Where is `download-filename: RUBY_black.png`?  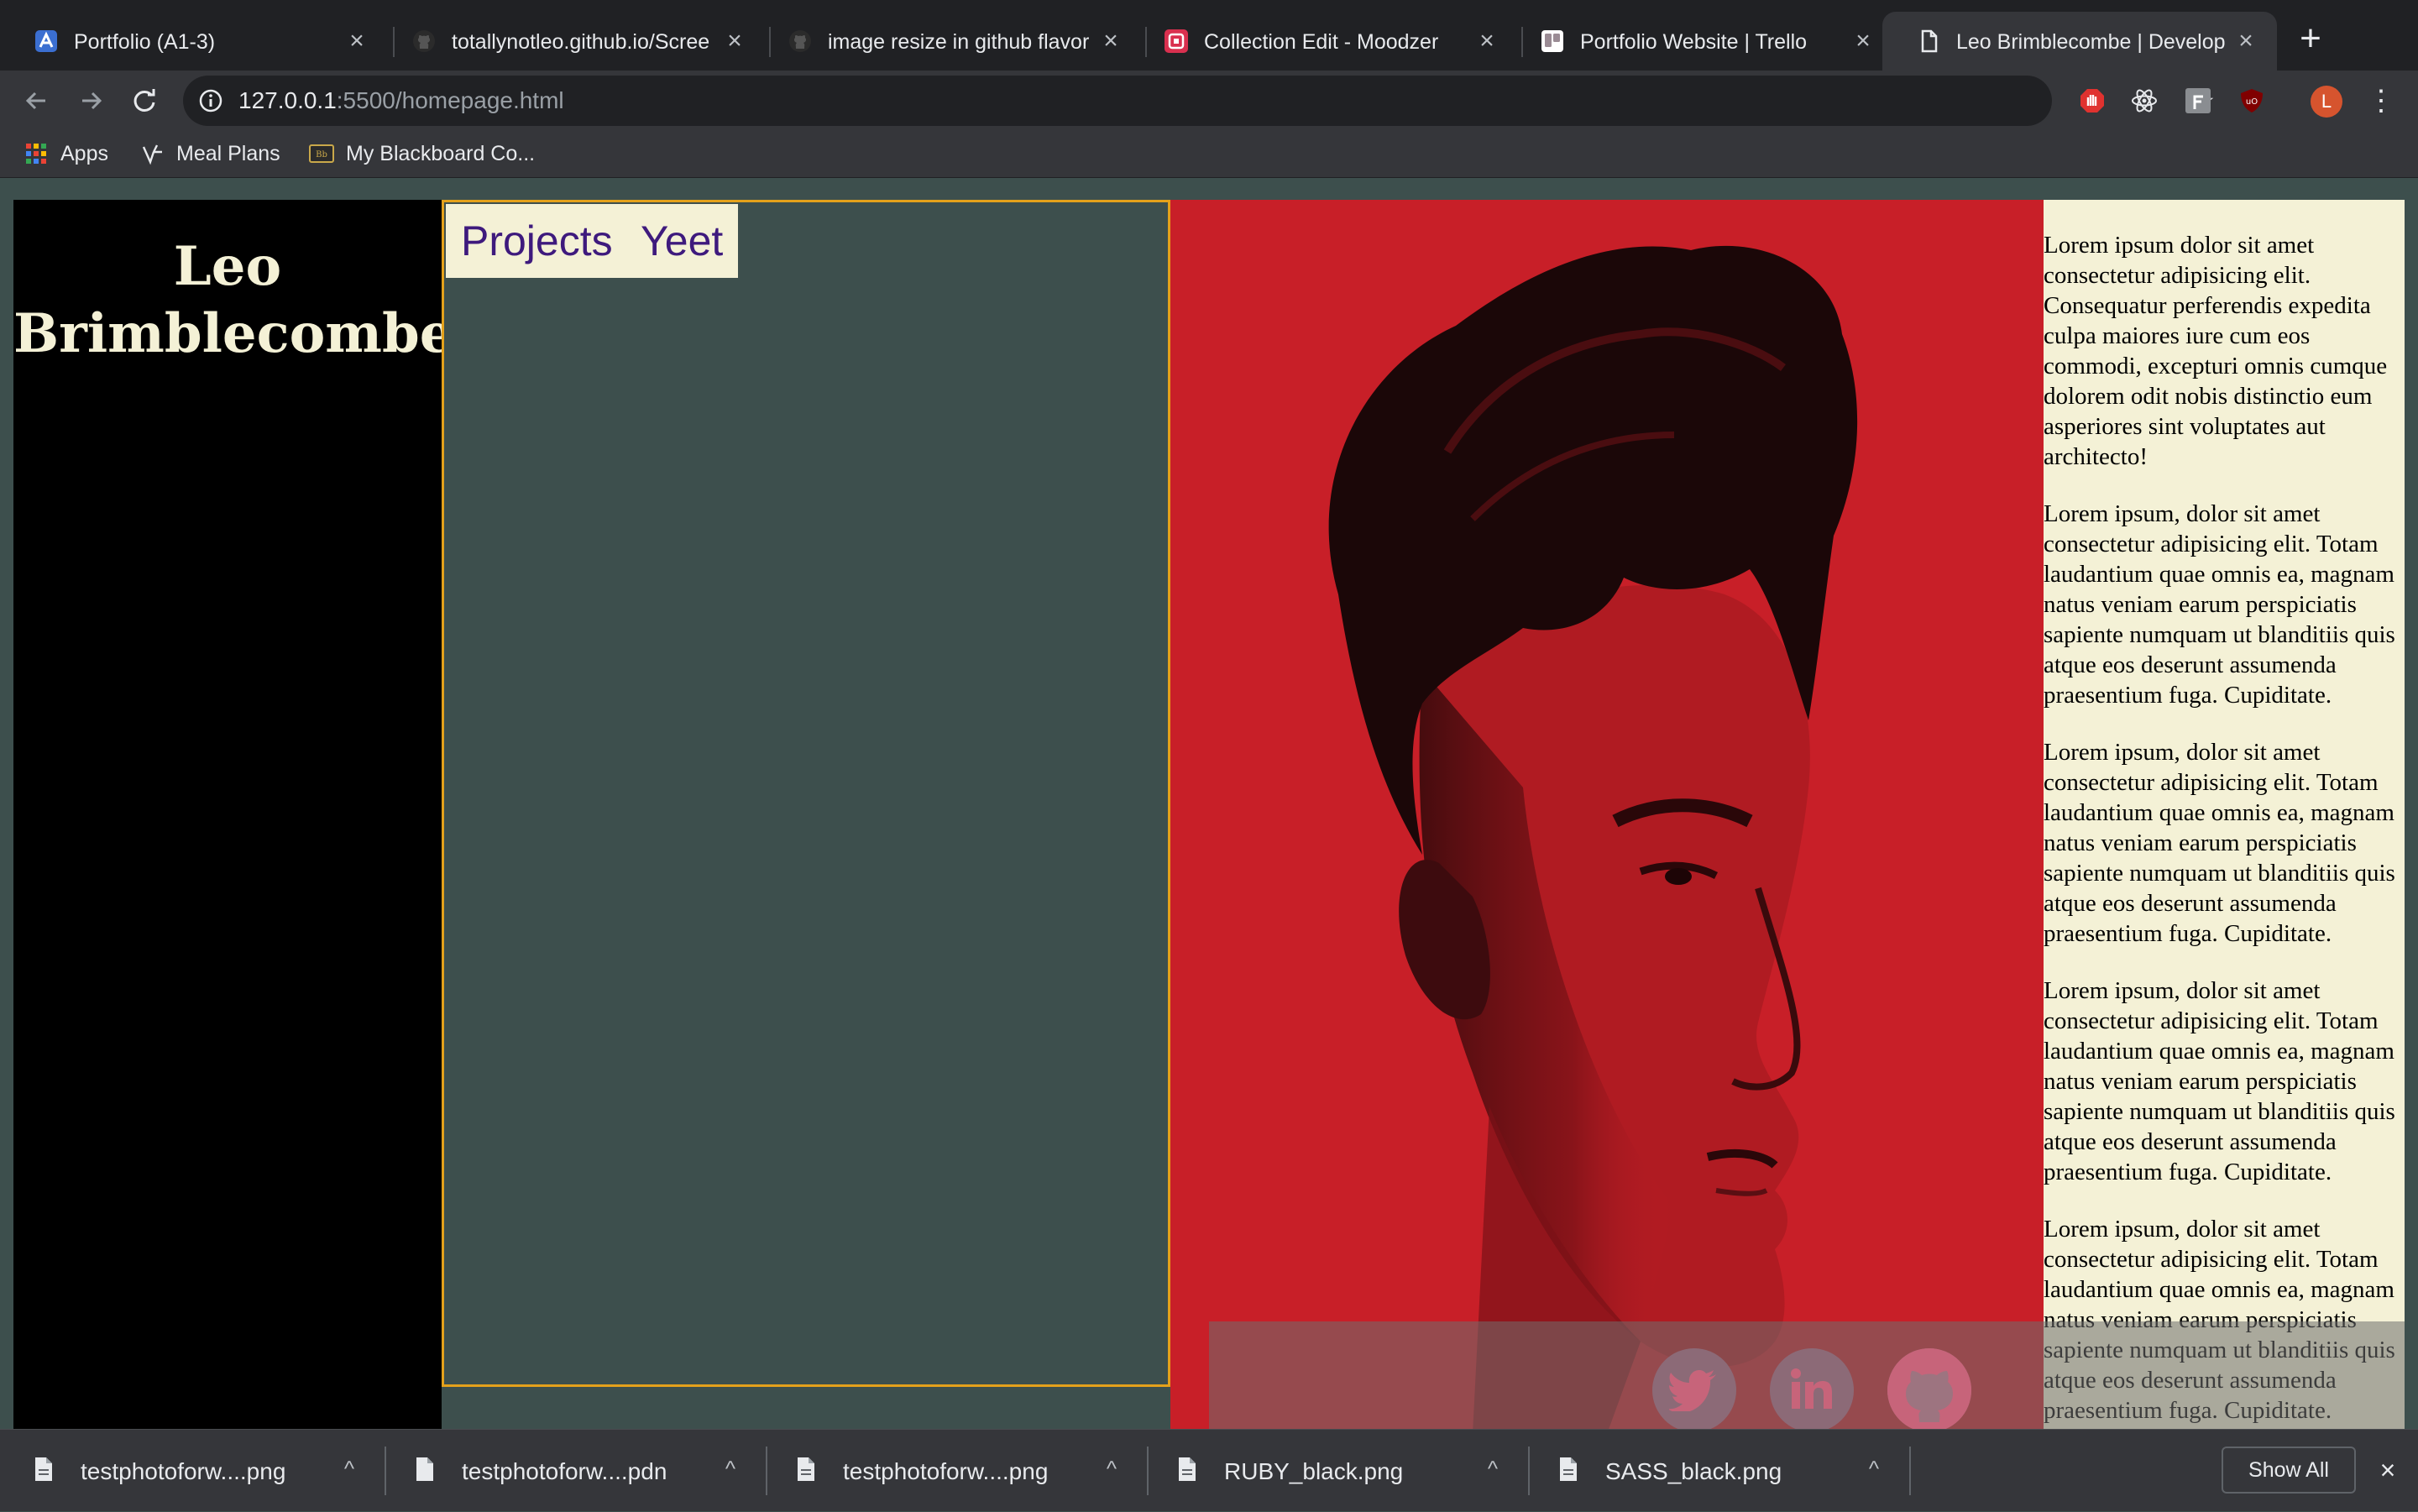
download-filename: RUBY_black.png is located at coordinates (1314, 1471).